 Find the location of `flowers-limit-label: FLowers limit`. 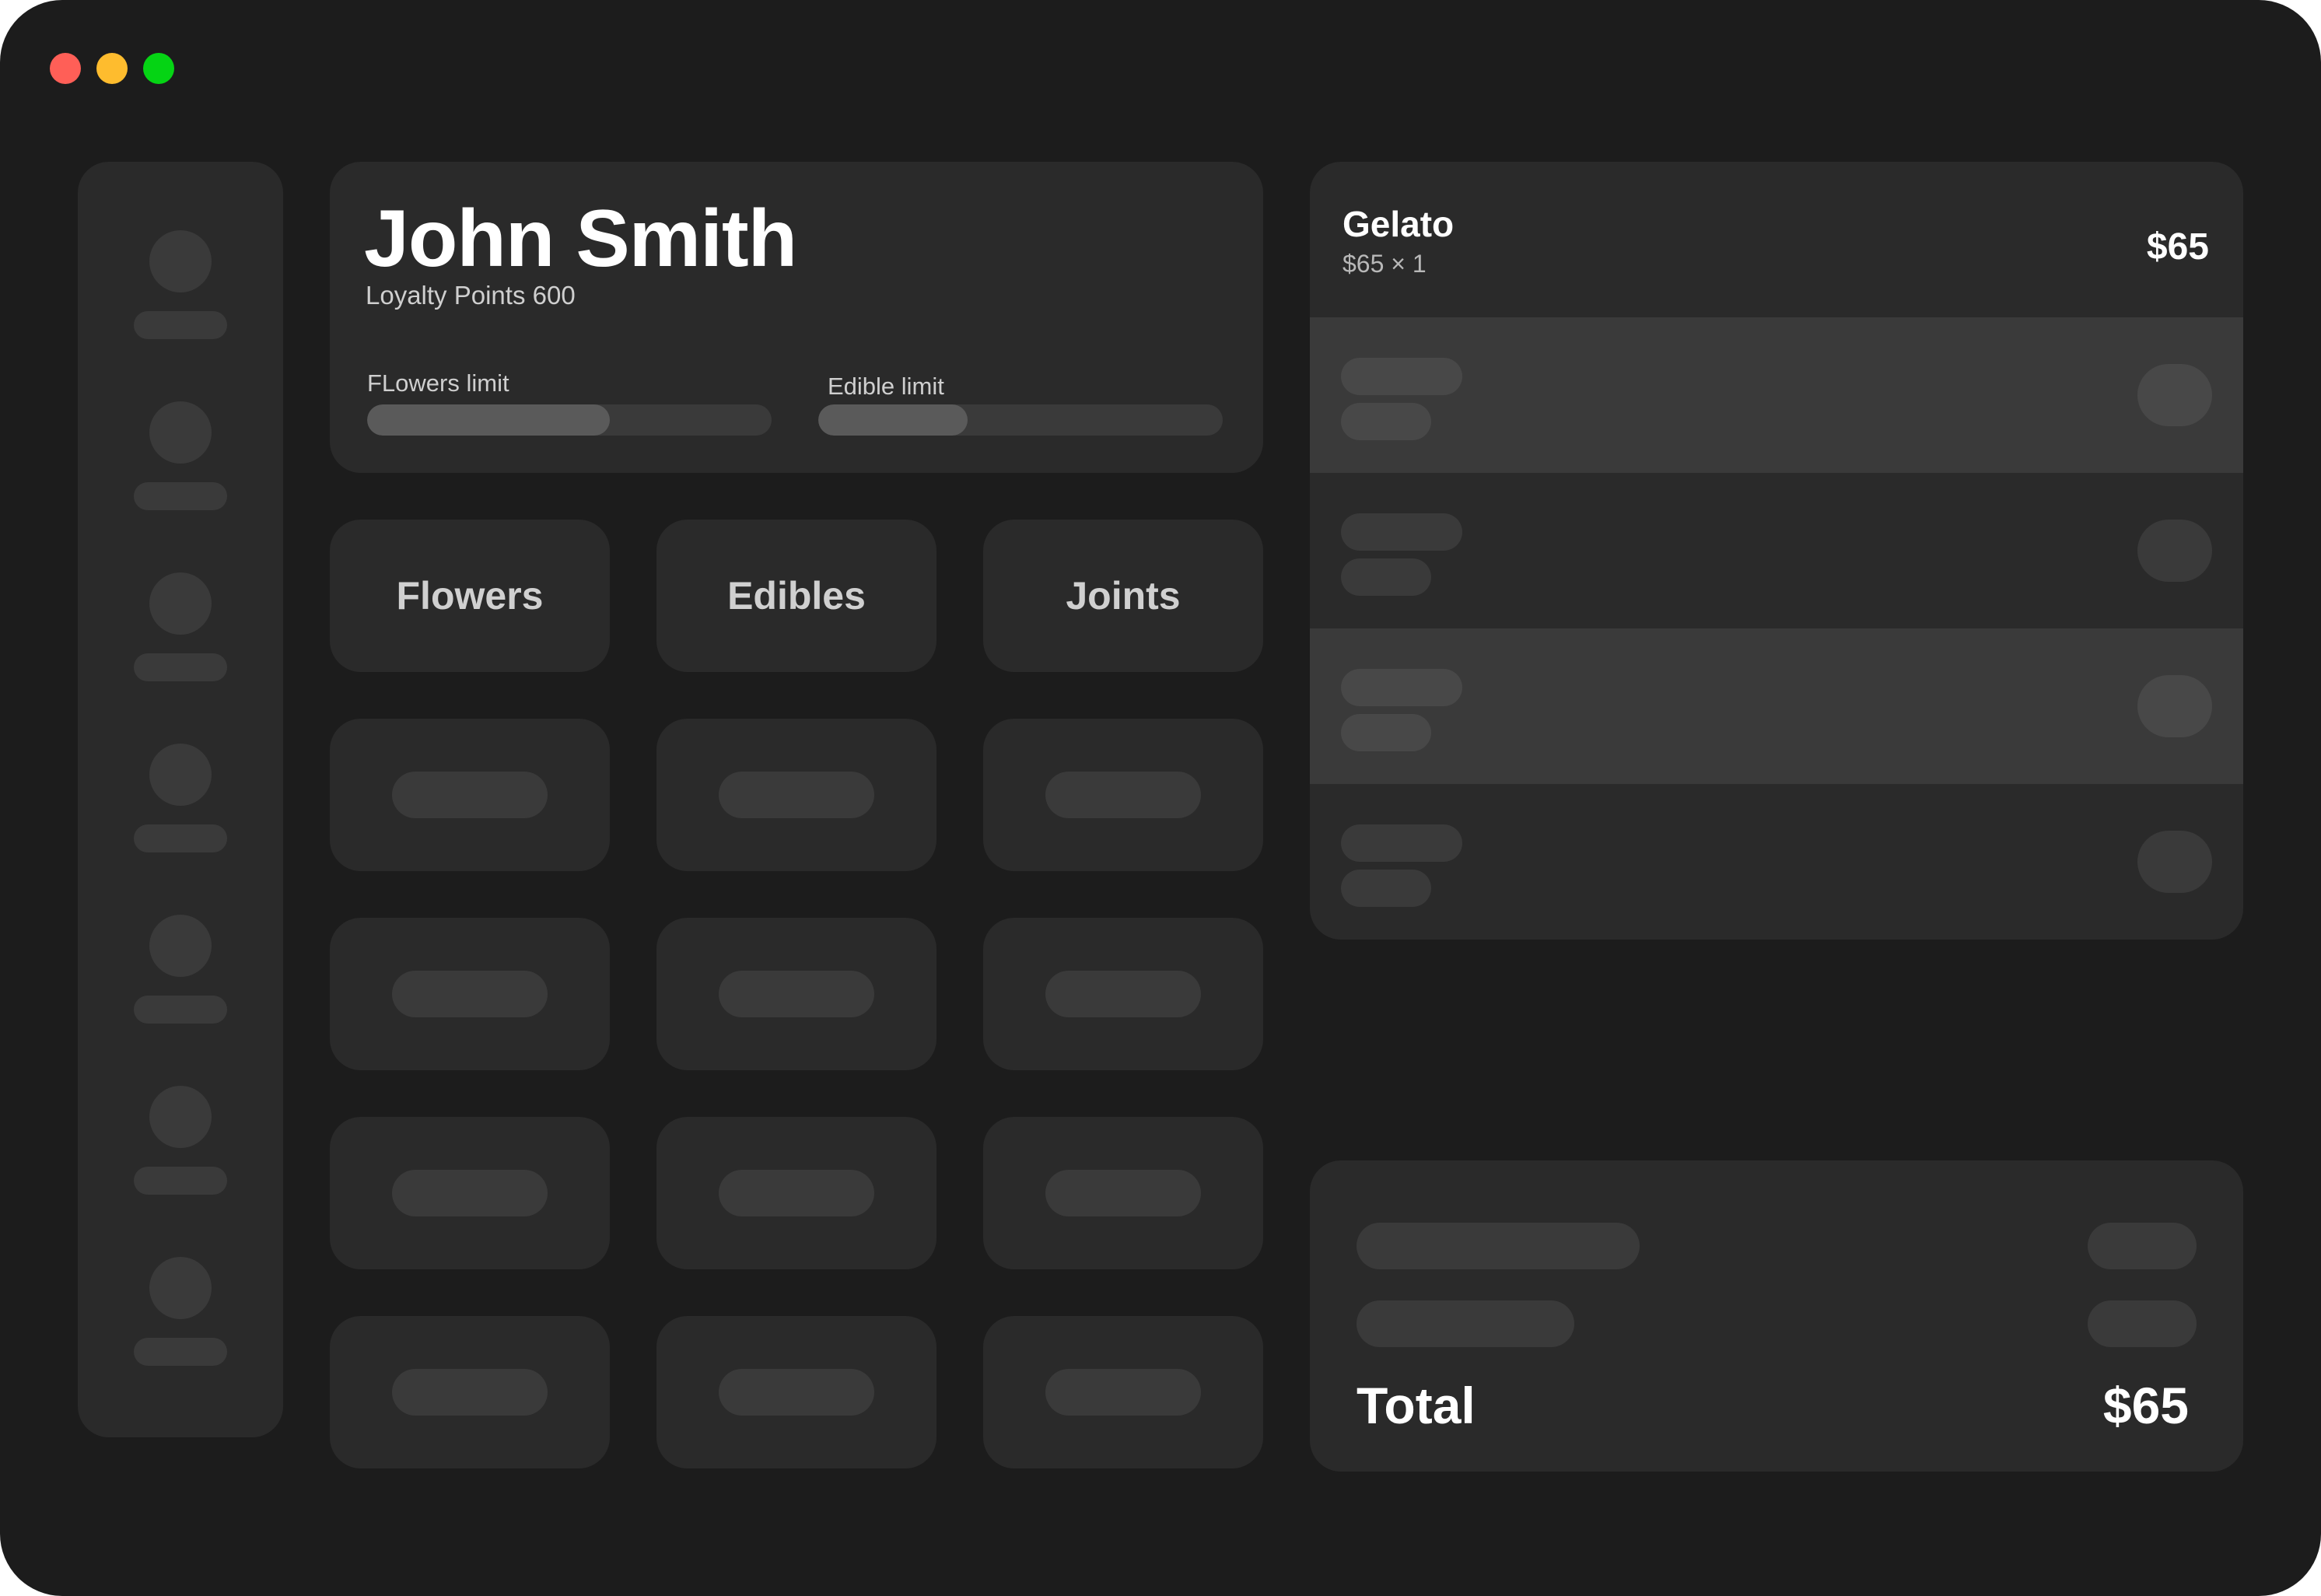

flowers-limit-label: FLowers limit is located at coordinates (438, 383).